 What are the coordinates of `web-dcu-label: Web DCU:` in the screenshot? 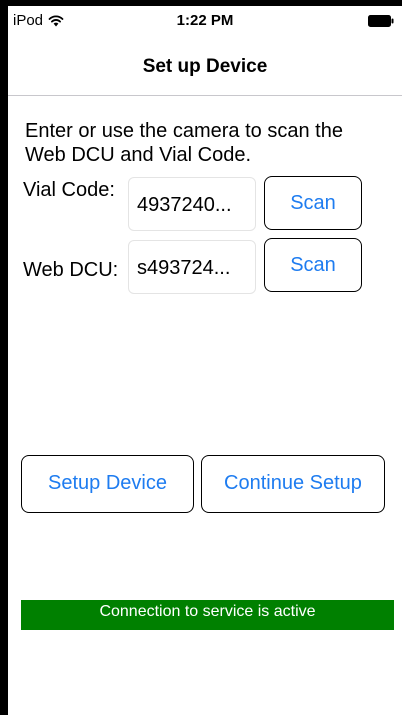 It's located at (71, 270).